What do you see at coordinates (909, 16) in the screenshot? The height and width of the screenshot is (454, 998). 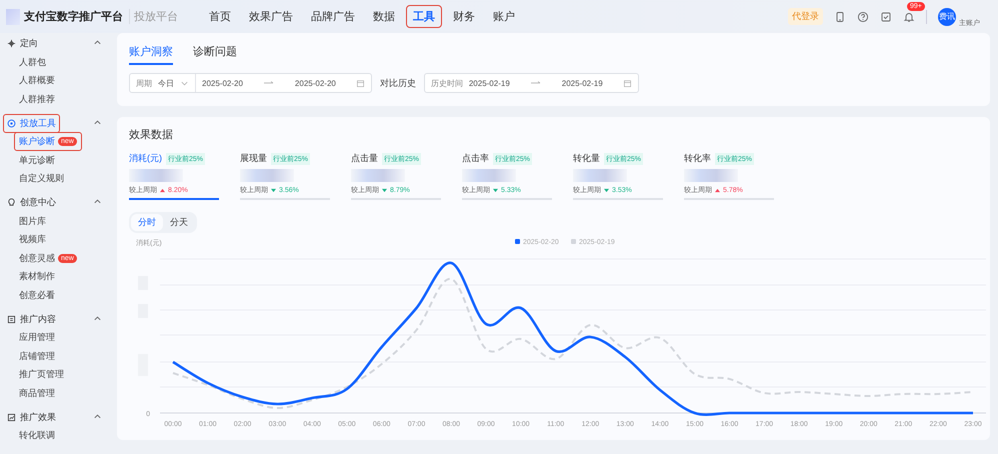 I see `bell-icon` at bounding box center [909, 16].